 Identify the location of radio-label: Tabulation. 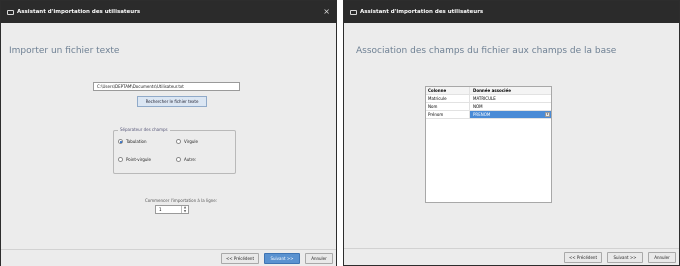
(136, 141).